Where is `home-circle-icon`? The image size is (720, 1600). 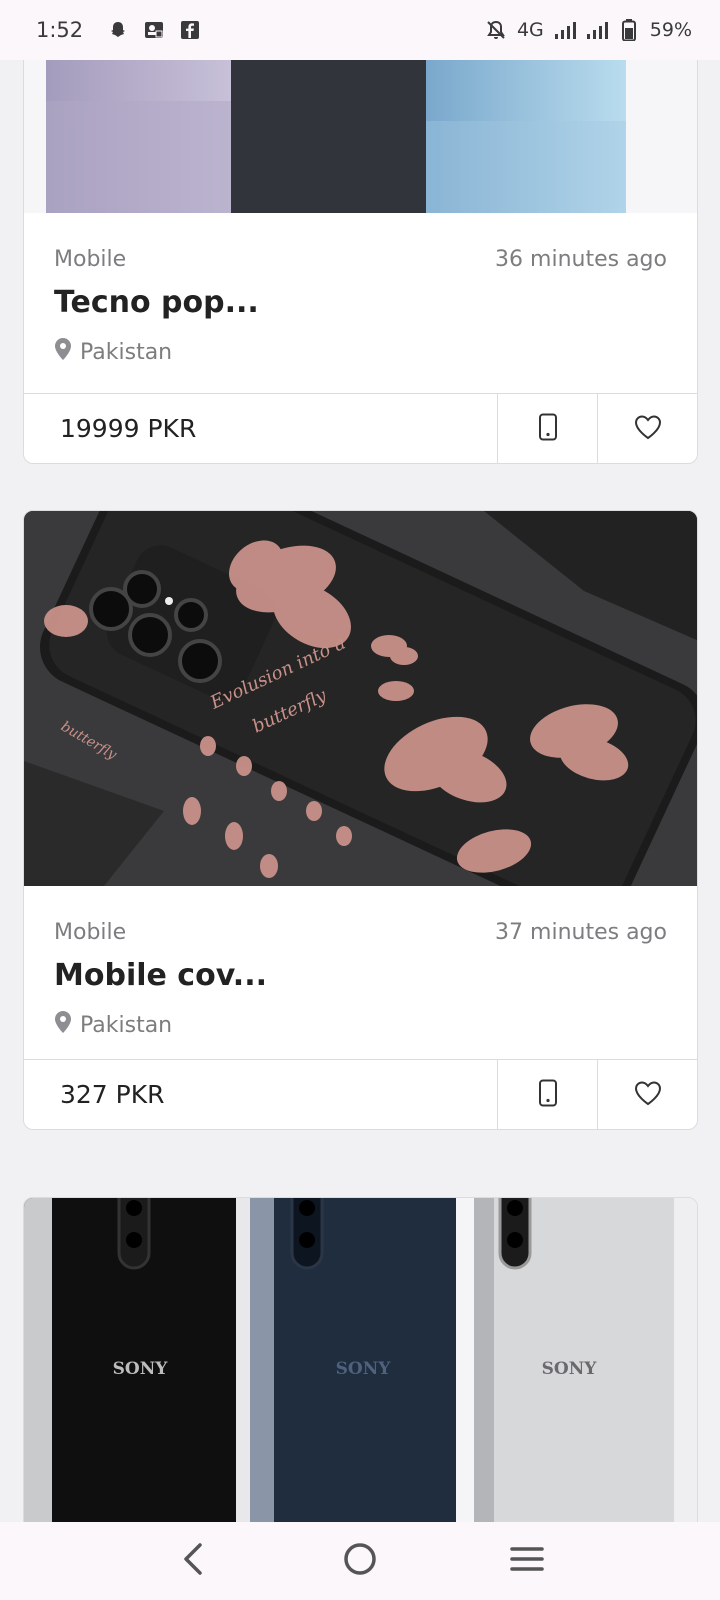 home-circle-icon is located at coordinates (360, 1561).